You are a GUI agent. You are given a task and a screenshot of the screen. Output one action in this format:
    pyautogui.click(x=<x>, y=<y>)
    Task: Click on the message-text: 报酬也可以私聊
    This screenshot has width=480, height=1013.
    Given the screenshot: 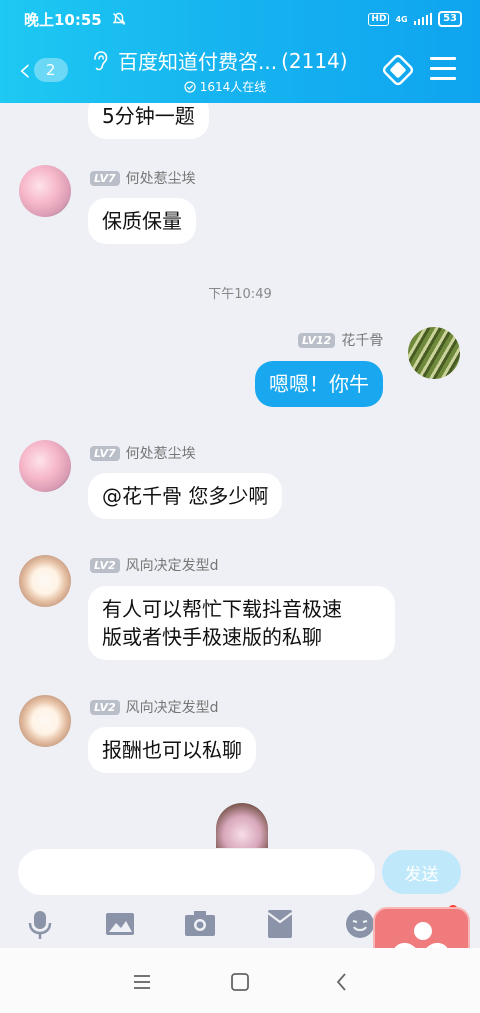 What is the action you would take?
    pyautogui.click(x=172, y=750)
    